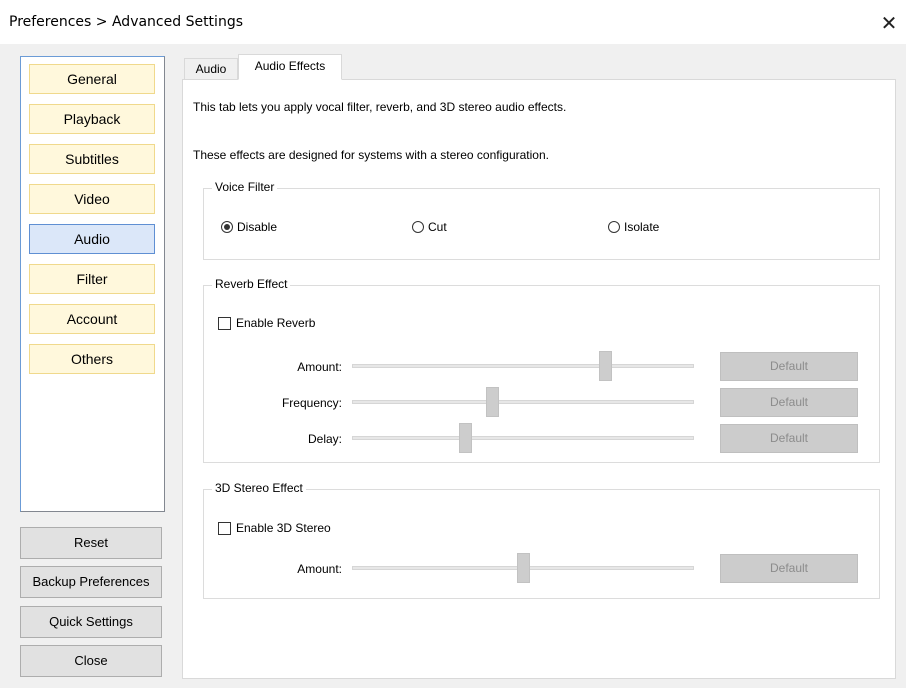 This screenshot has height=688, width=906. What do you see at coordinates (92, 79) in the screenshot?
I see `sidebar-item-general: General` at bounding box center [92, 79].